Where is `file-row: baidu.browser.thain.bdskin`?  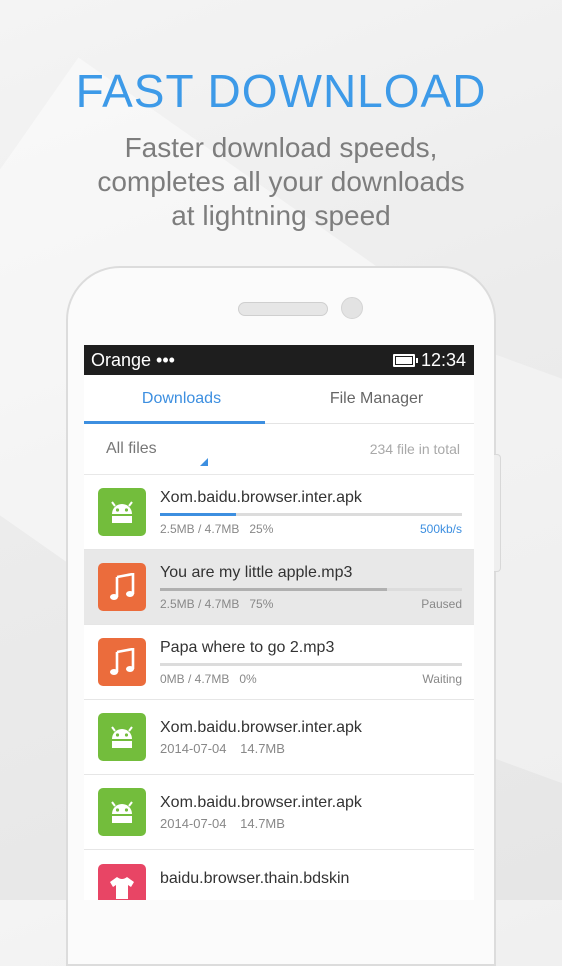 file-row: baidu.browser.thain.bdskin is located at coordinates (279, 875).